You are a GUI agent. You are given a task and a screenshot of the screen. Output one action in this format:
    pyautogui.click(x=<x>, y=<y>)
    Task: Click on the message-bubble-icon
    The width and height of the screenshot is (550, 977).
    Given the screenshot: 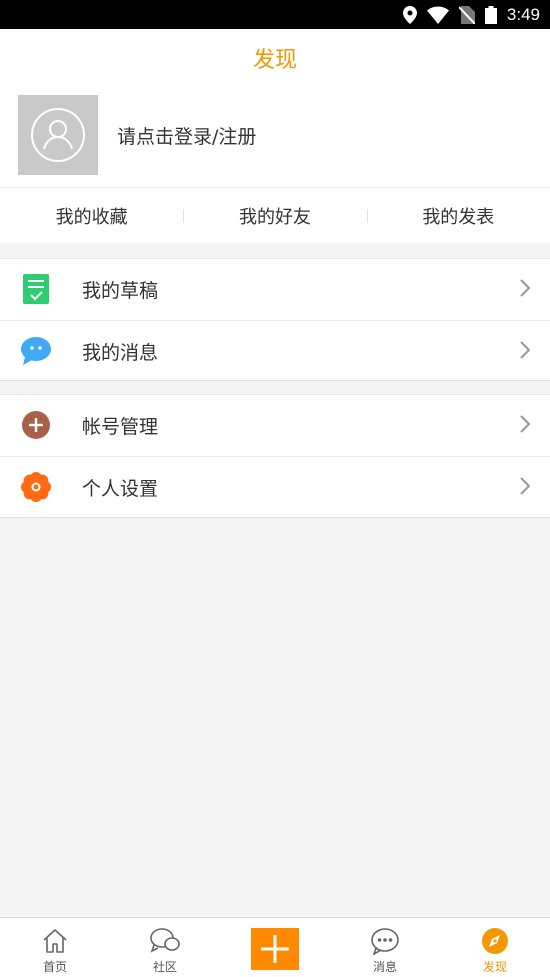 What is the action you would take?
    pyautogui.click(x=36, y=351)
    